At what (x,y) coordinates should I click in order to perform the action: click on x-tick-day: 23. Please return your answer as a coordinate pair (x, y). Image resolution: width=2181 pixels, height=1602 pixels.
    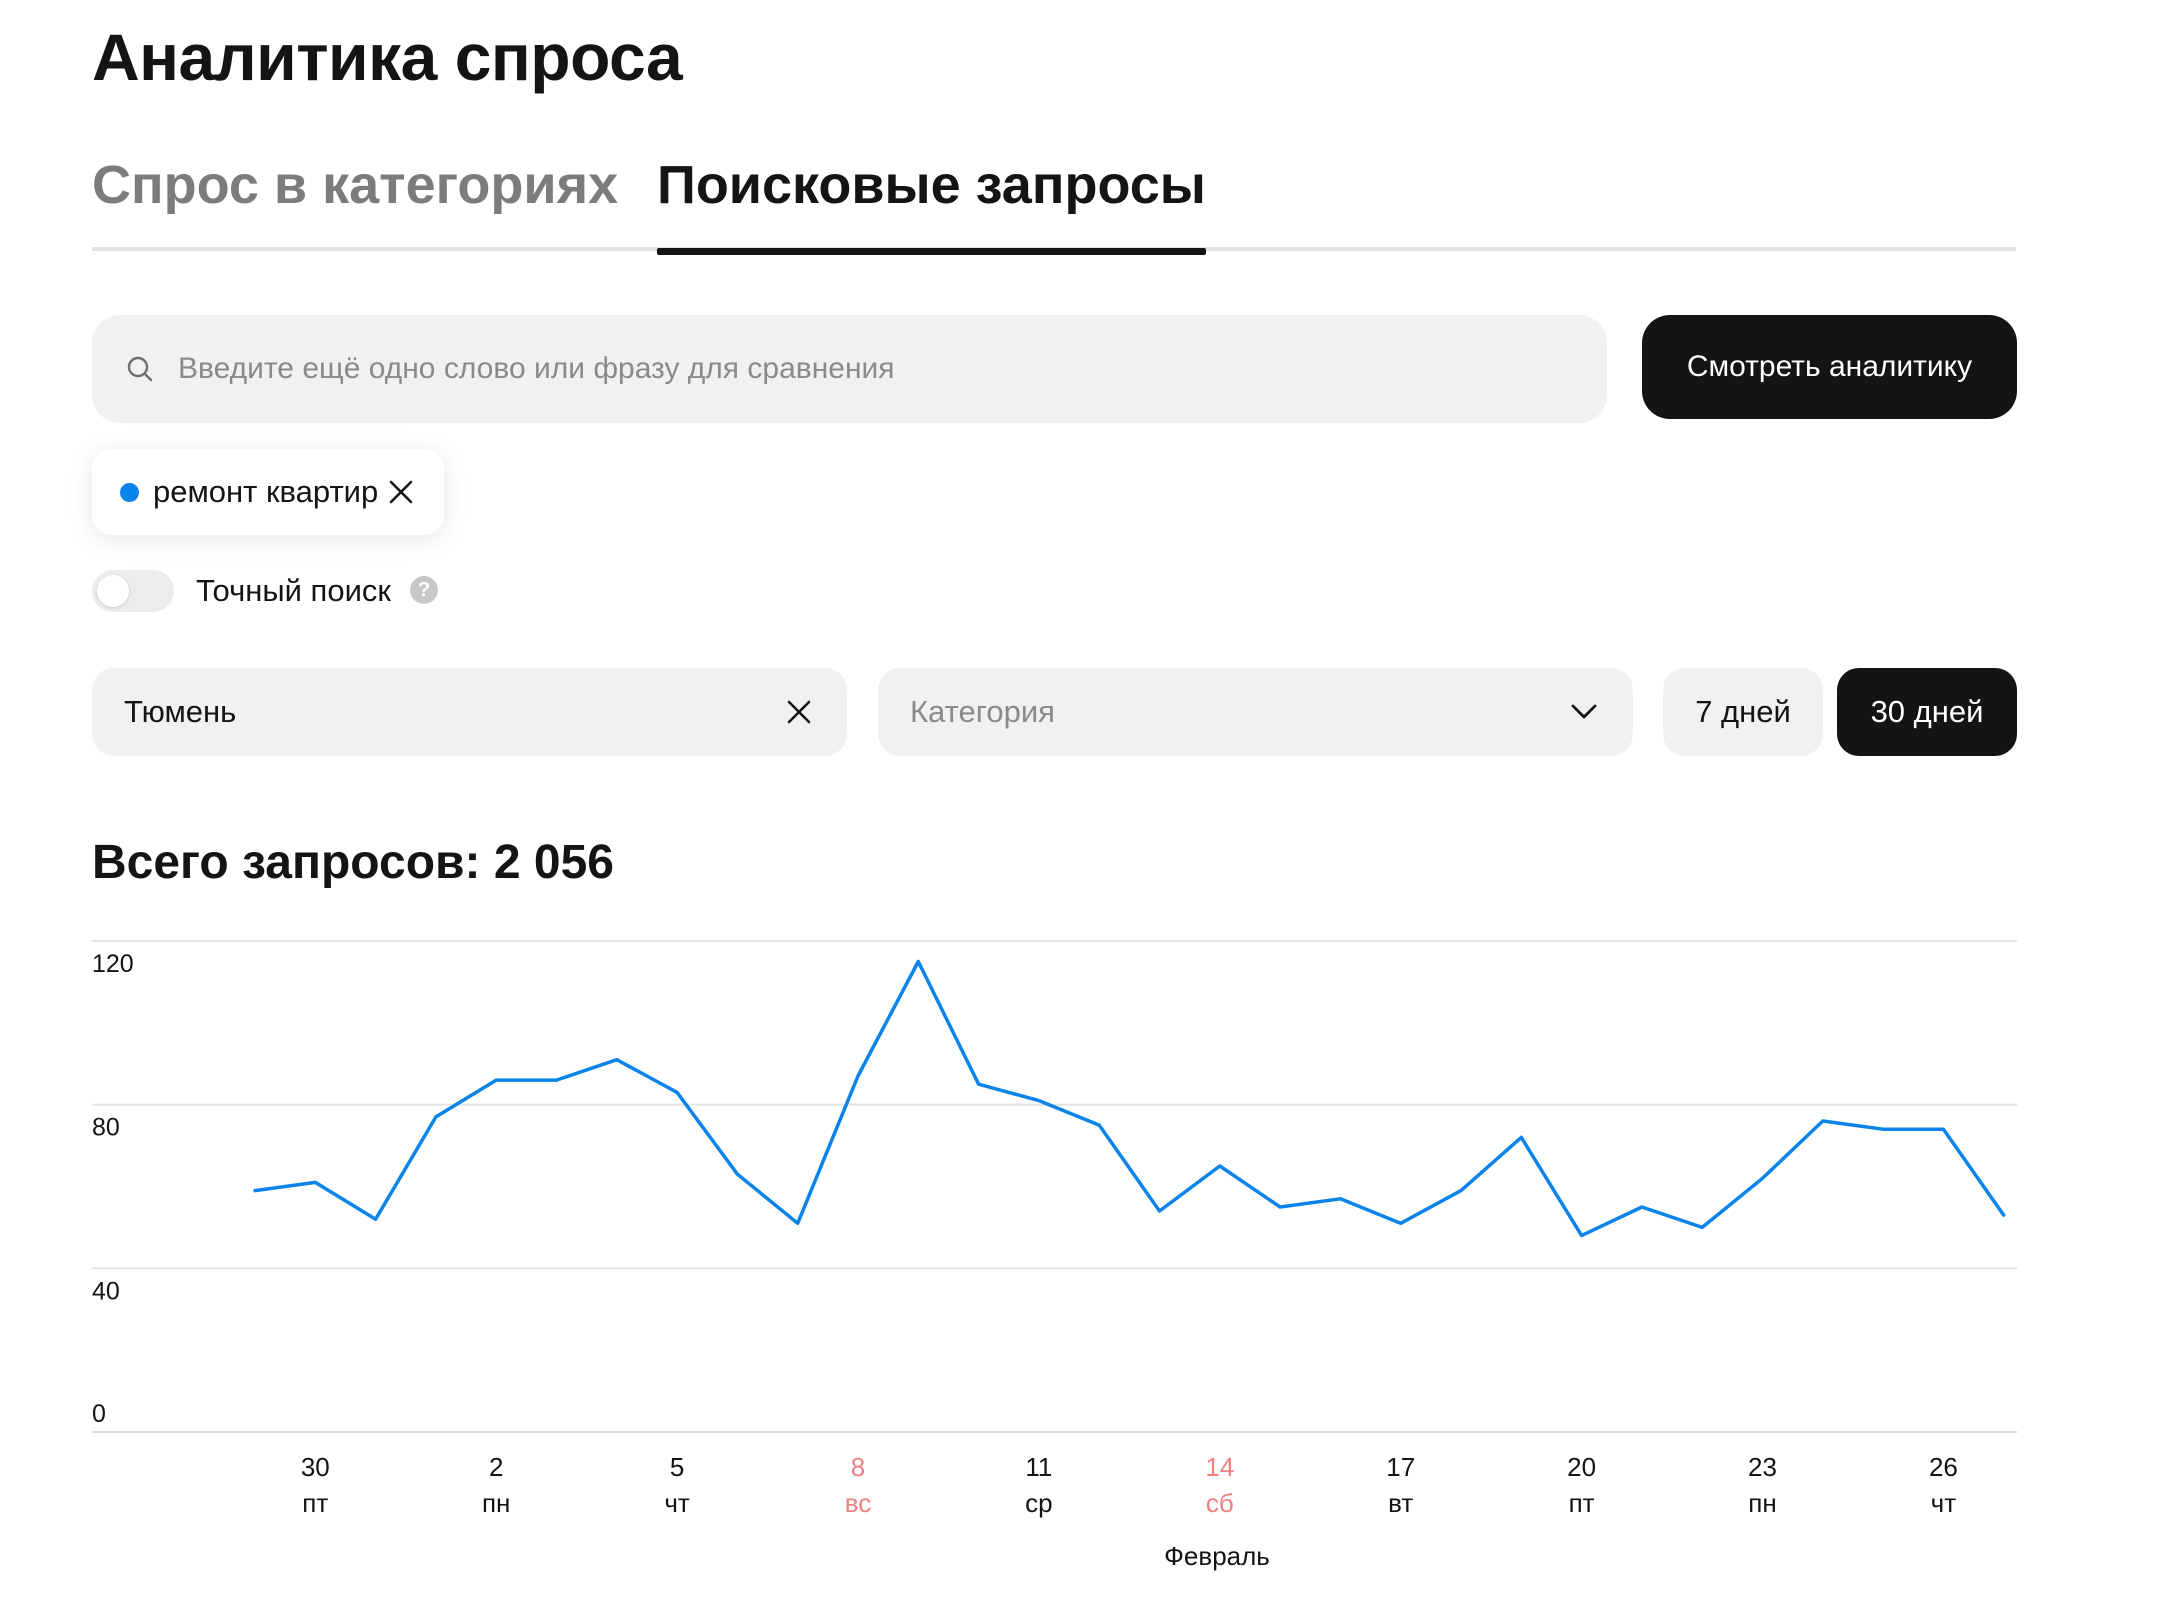
    Looking at the image, I should click on (1762, 1467).